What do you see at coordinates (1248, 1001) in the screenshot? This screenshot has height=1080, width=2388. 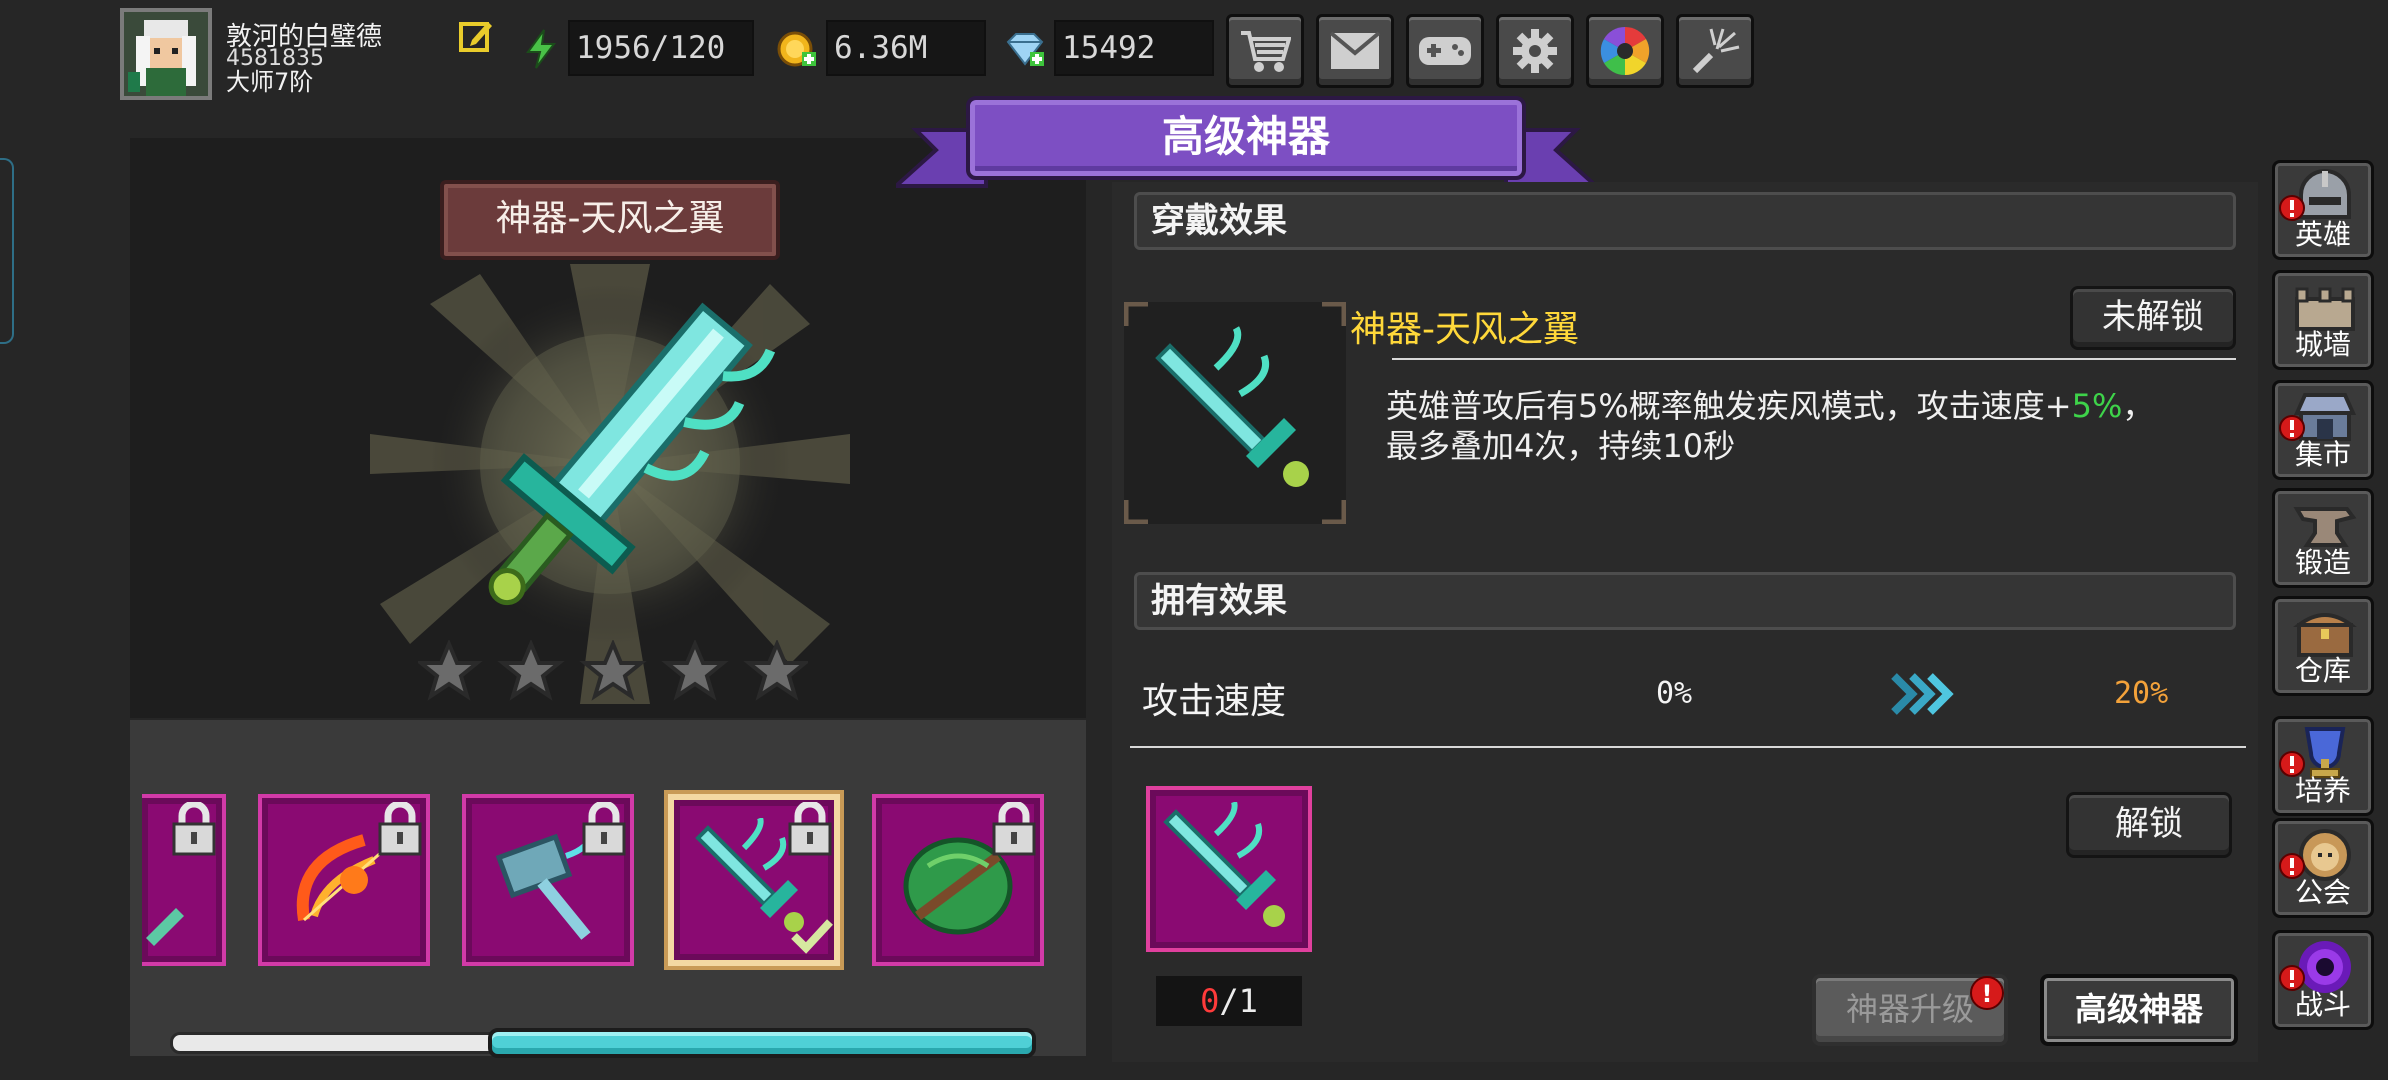 I see `count-total: 1` at bounding box center [1248, 1001].